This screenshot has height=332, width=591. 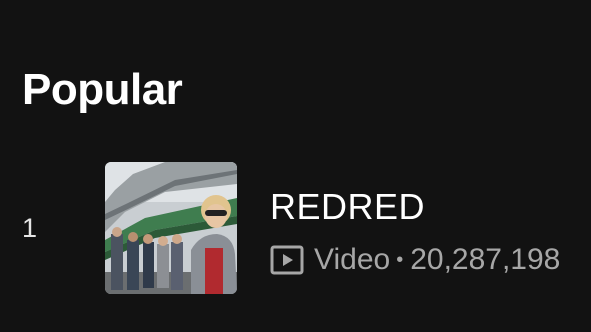 What do you see at coordinates (102, 89) in the screenshot?
I see `section-title: Popular` at bounding box center [102, 89].